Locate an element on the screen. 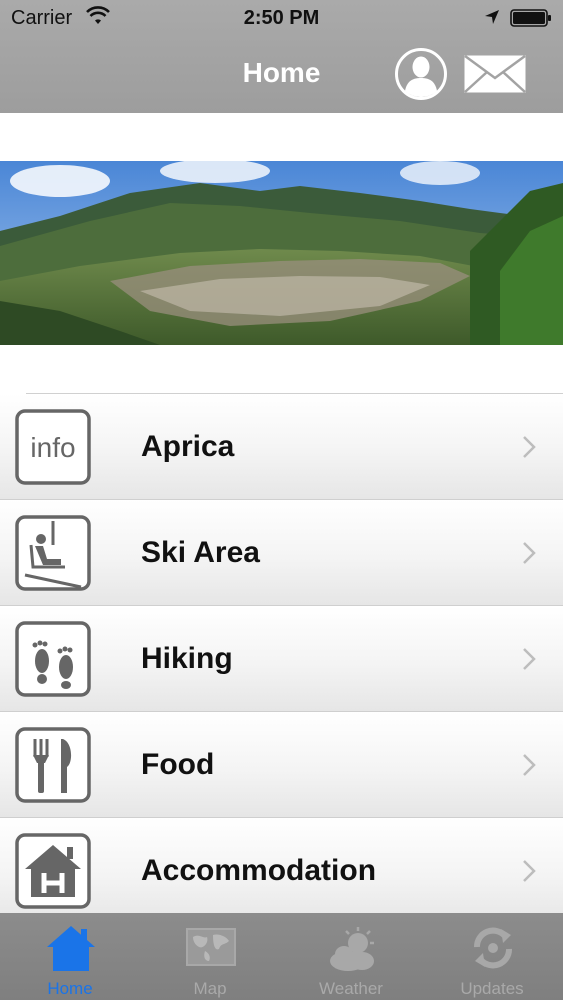 The image size is (563, 1000). tab-bar: Home Map Weather Updates is located at coordinates (281, 956).